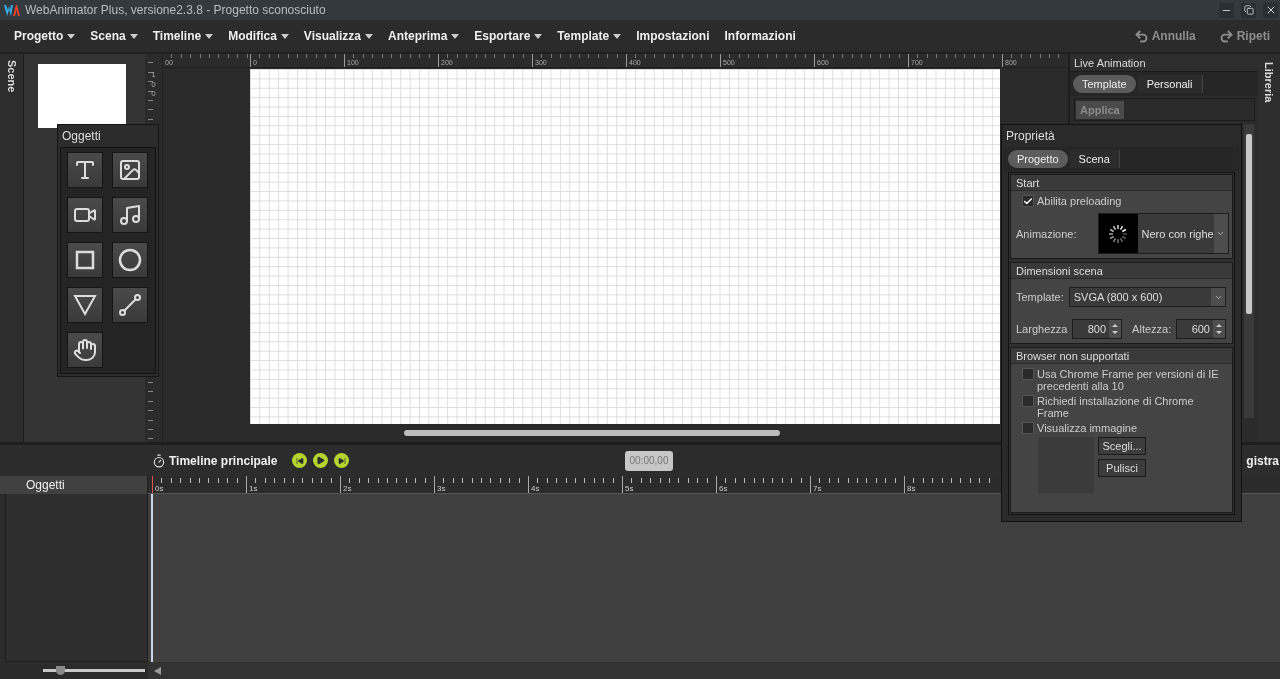  What do you see at coordinates (1121, 183) in the screenshot?
I see `section-header: Start` at bounding box center [1121, 183].